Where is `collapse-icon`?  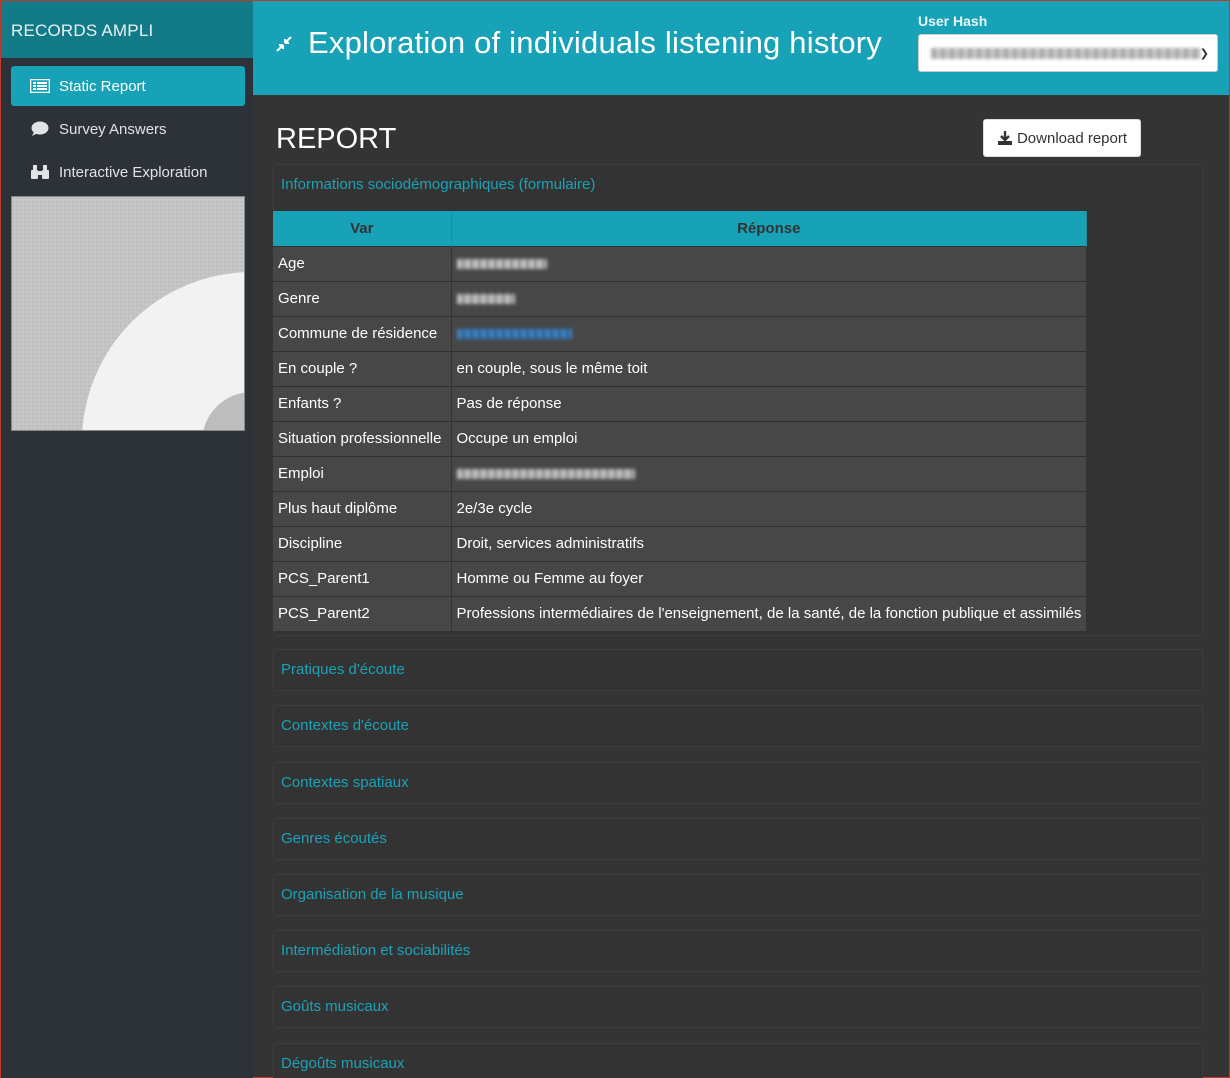 collapse-icon is located at coordinates (284, 44).